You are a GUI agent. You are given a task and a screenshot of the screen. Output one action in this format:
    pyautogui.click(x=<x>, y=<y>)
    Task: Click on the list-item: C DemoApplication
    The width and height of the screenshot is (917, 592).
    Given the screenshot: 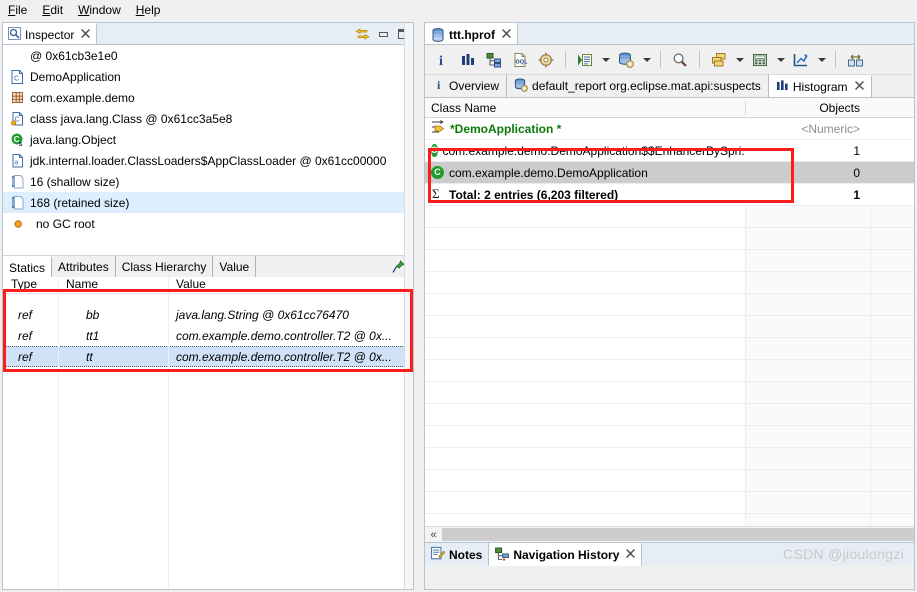 What is the action you would take?
    pyautogui.click(x=208, y=76)
    